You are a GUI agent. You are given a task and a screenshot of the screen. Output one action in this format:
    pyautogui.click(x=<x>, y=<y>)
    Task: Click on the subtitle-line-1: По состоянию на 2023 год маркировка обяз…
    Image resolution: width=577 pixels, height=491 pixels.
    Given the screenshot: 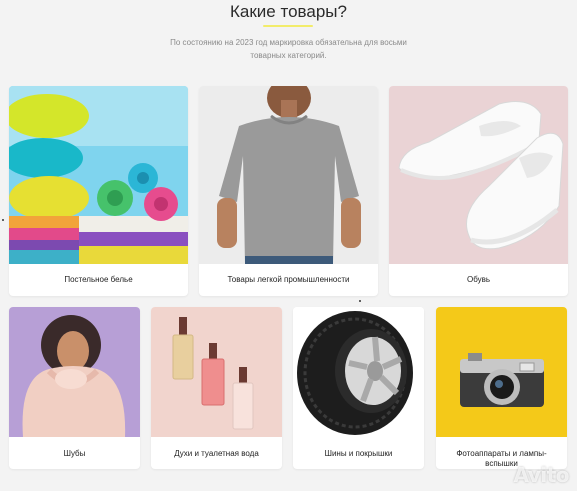 What is the action you would take?
    pyautogui.click(x=288, y=42)
    